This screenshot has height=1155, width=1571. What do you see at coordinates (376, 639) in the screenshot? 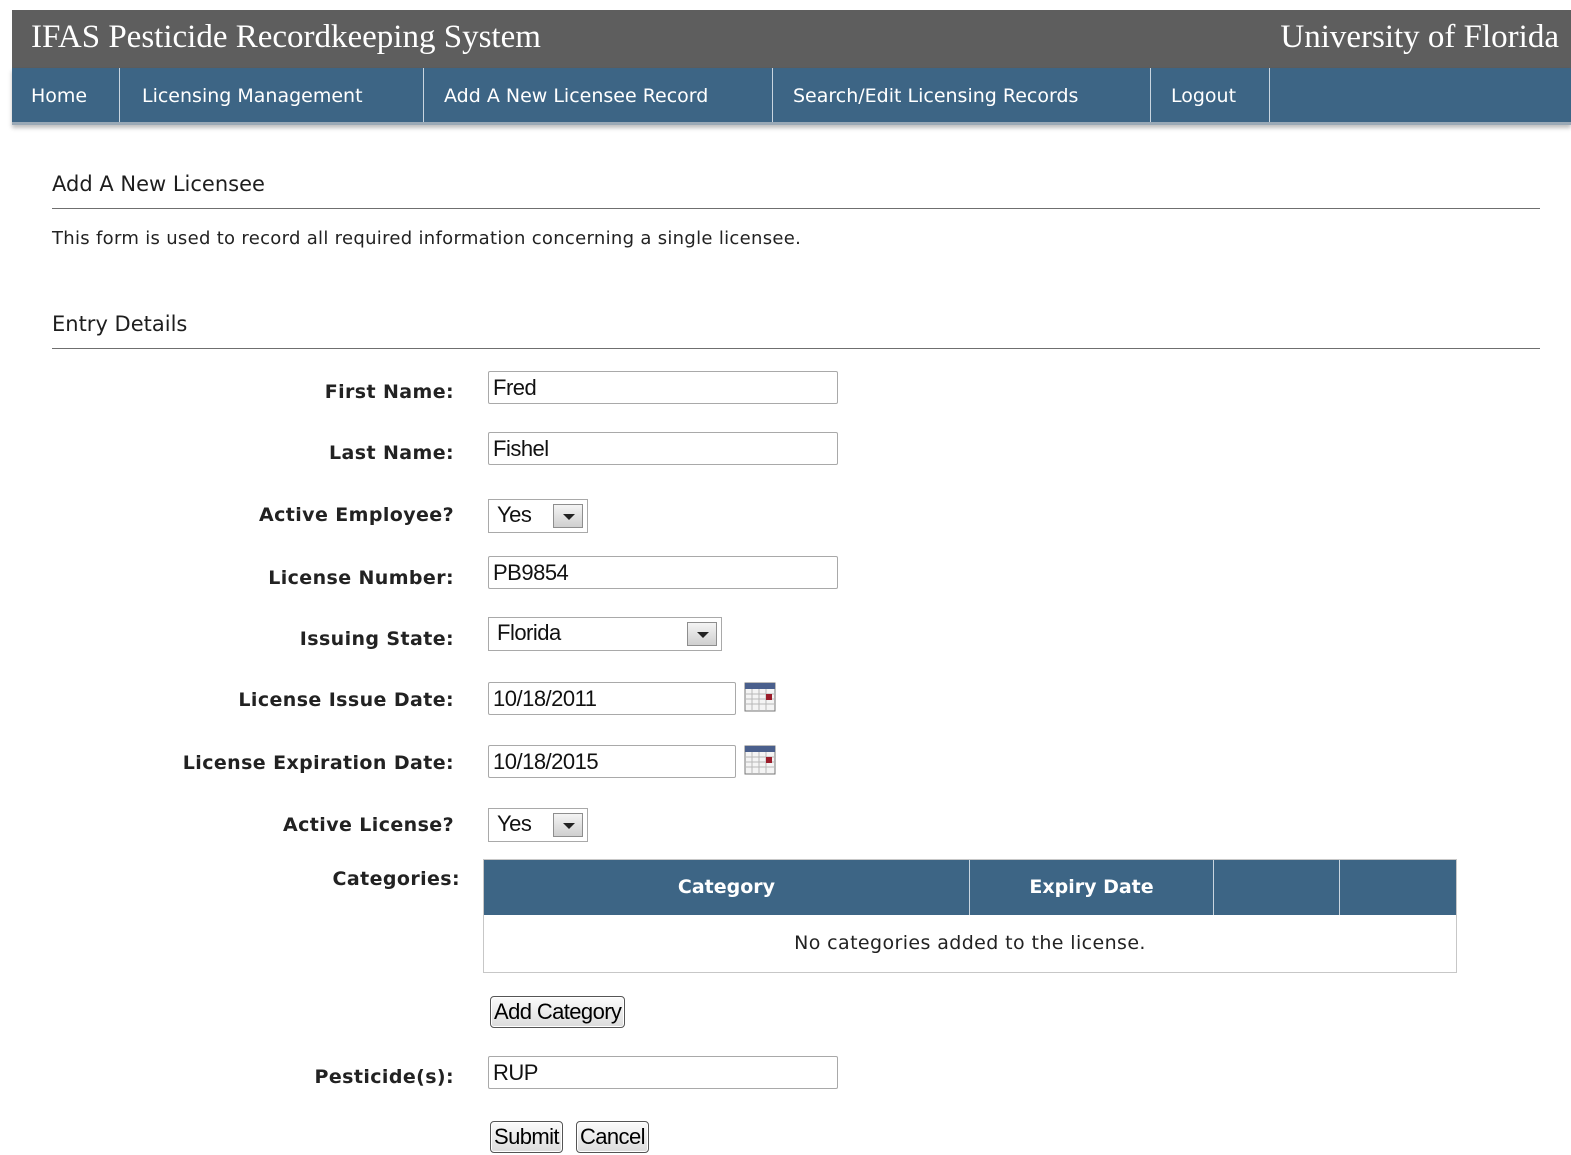
I see `issuing-state-label: Issuing State:` at bounding box center [376, 639].